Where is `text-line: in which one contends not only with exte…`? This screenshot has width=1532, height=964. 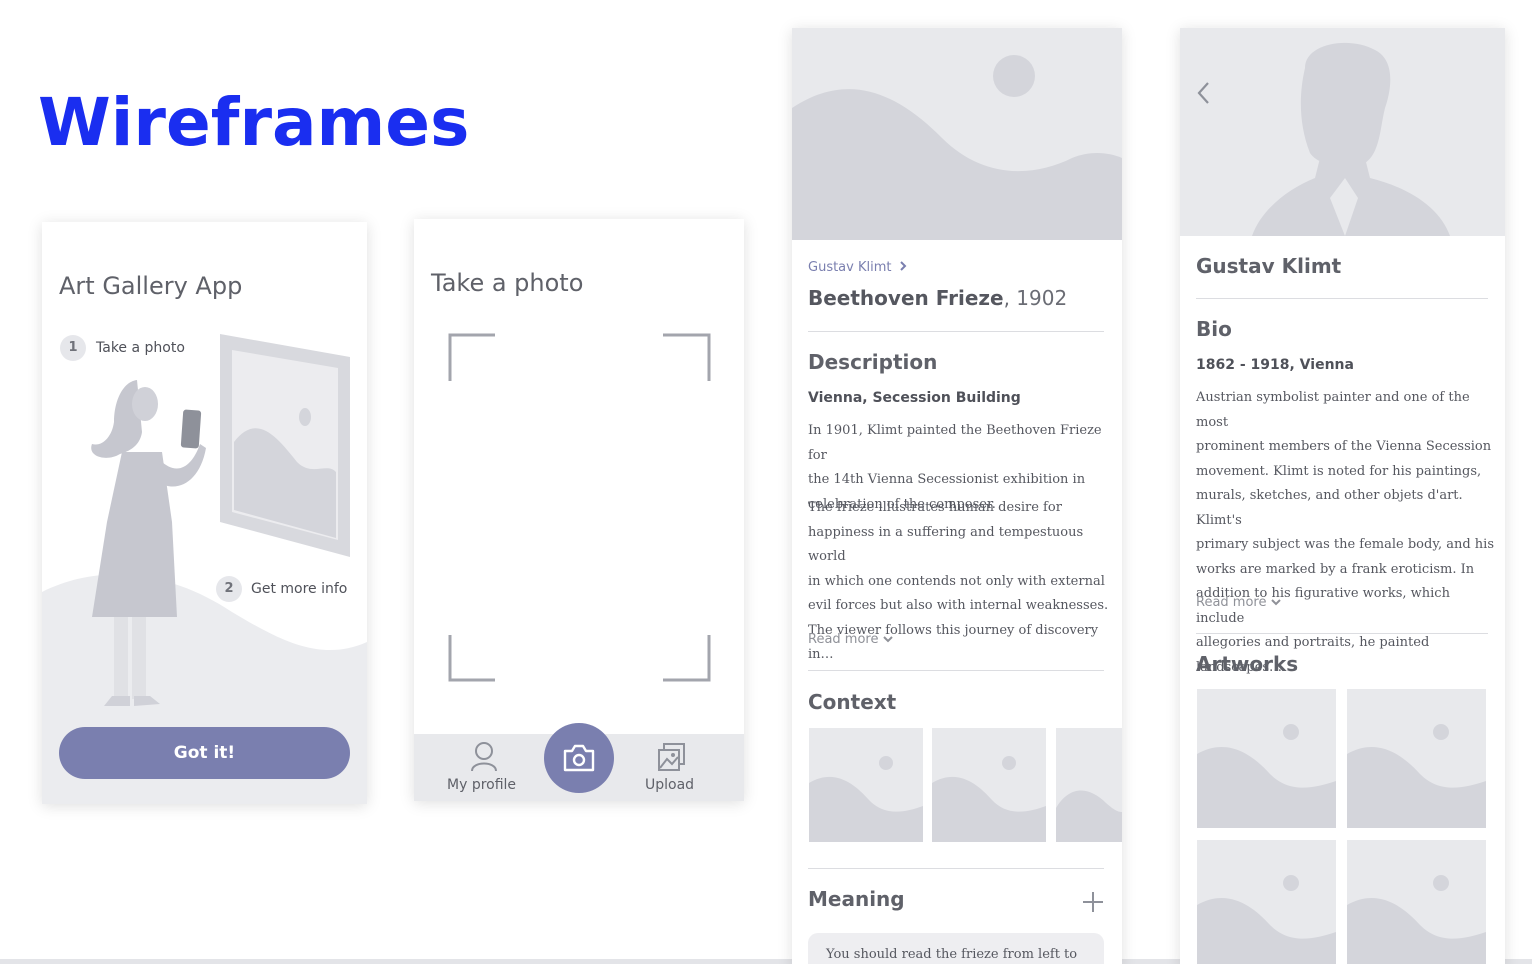 text-line: in which one contends not only with exte… is located at coordinates (956, 581).